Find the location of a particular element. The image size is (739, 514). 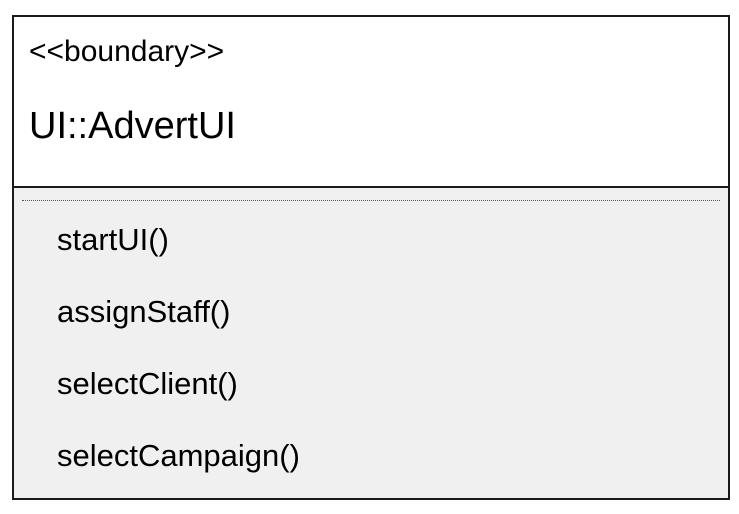

operation-select-campaign: selectCampaign() is located at coordinates (178, 455).